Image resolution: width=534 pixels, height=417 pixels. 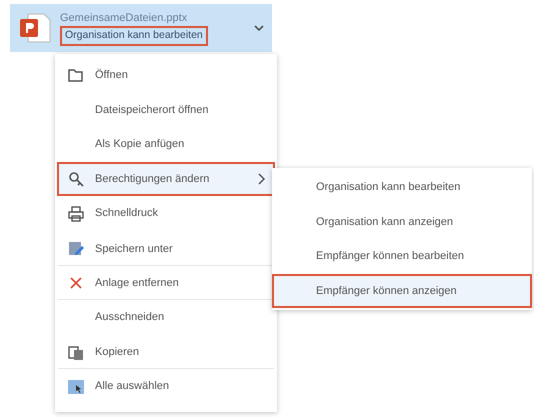 I want to click on menu-item: Alle auswählen, so click(x=166, y=386).